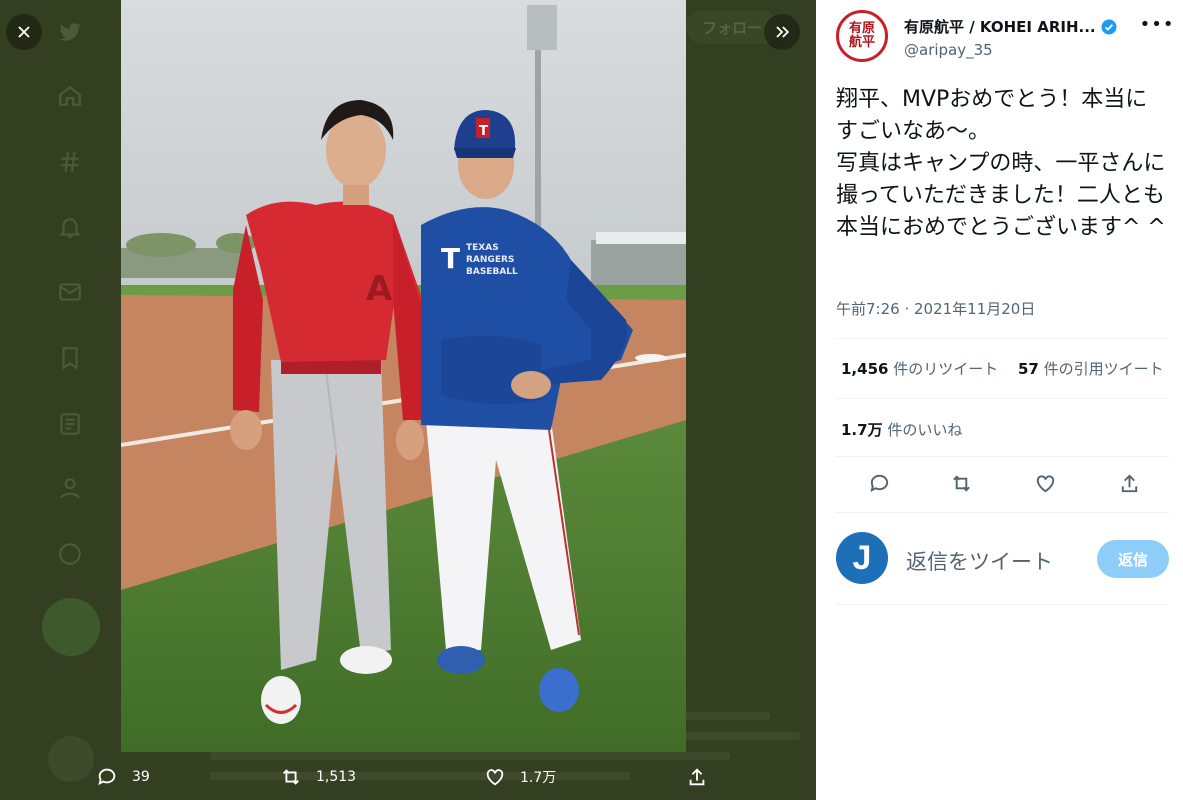 Image resolution: width=1183 pixels, height=800 pixels. I want to click on author-handle: @aripay_35, so click(948, 50).